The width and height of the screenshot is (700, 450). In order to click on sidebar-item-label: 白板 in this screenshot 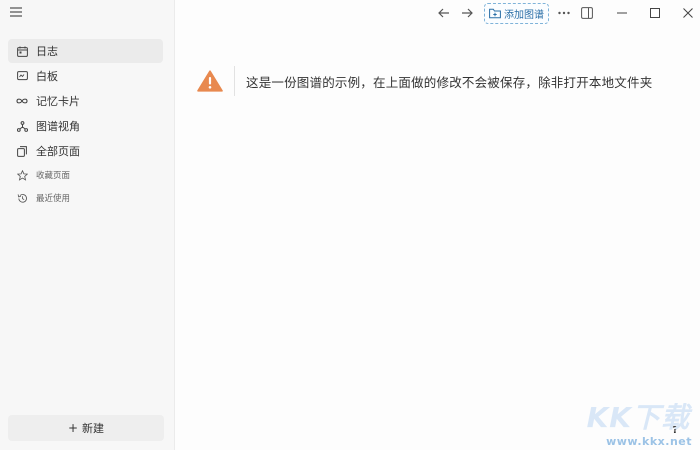, I will do `click(47, 76)`.